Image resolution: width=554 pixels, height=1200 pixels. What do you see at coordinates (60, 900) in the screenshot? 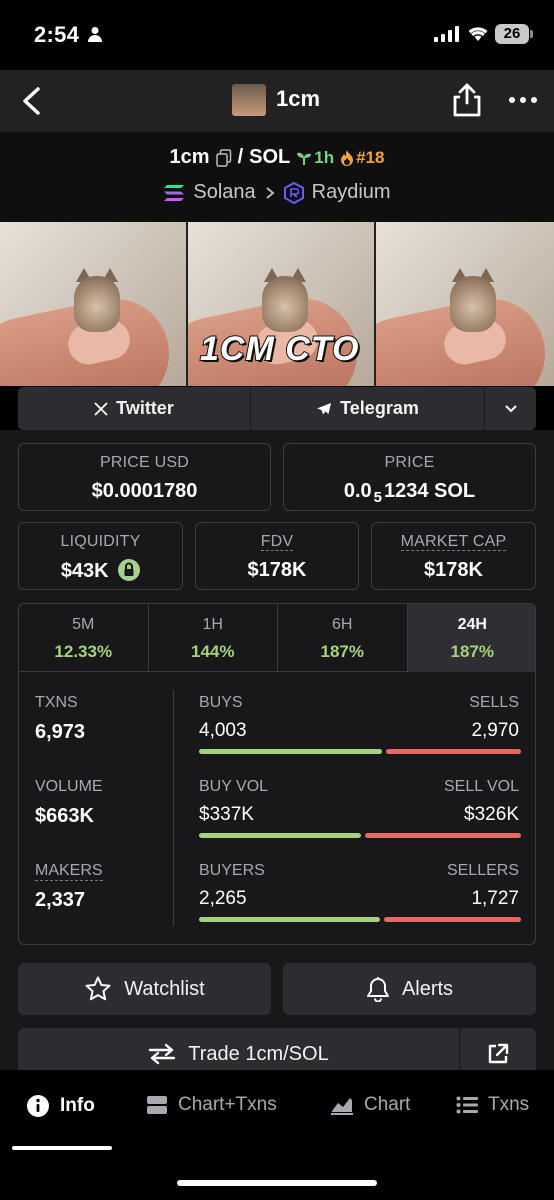
I see `makers-value: 2,337` at bounding box center [60, 900].